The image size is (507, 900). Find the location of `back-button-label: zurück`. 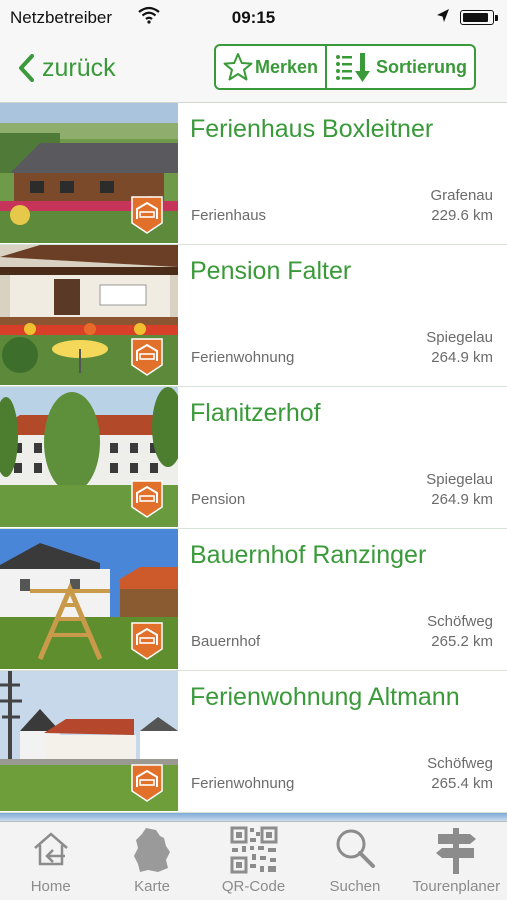

back-button-label: zurück is located at coordinates (79, 67).